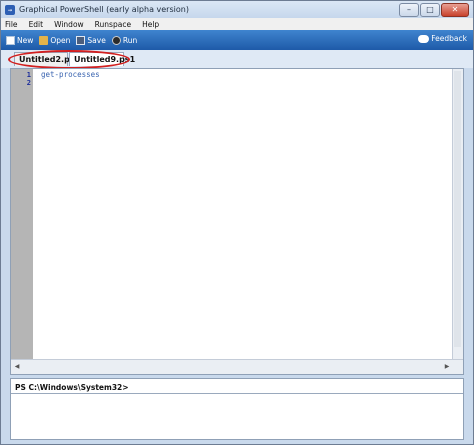  What do you see at coordinates (237, 366) in the screenshot?
I see `horizontal-scrollbar: ◀ ▶` at bounding box center [237, 366].